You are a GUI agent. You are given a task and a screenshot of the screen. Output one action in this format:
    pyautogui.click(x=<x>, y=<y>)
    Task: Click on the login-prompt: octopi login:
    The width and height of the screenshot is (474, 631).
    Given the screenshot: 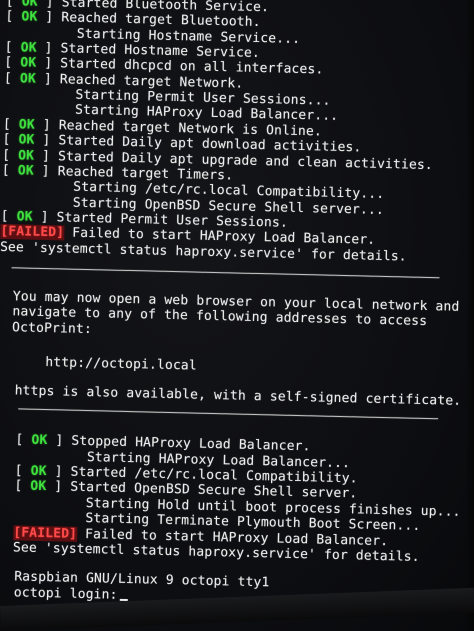 What is the action you would take?
    pyautogui.click(x=65, y=593)
    